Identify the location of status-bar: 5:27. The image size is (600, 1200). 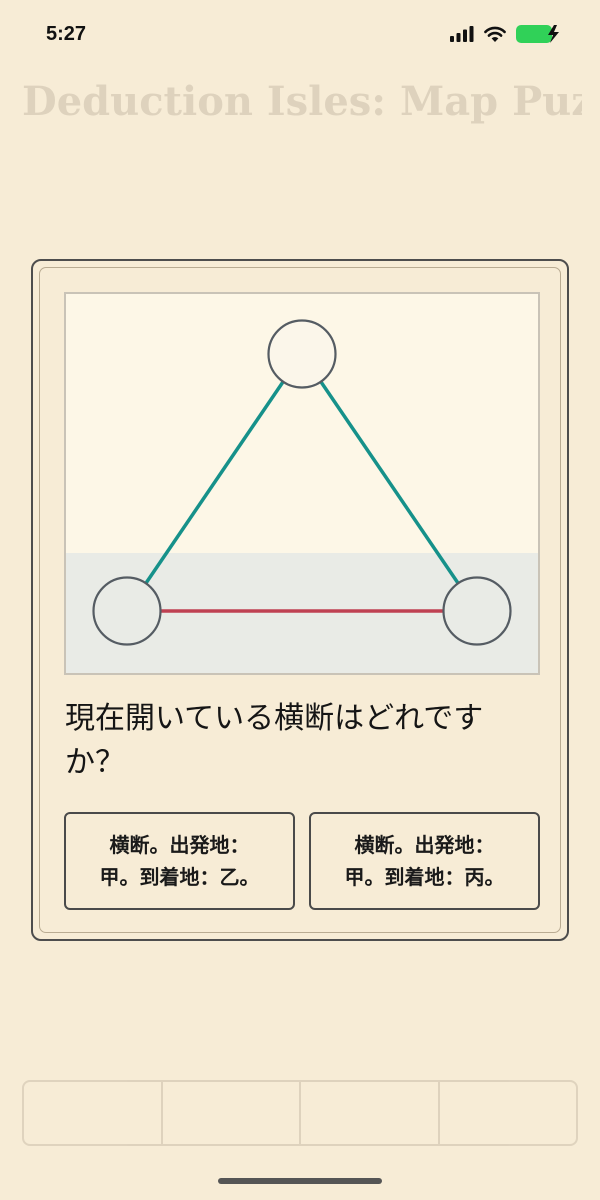
(300, 34).